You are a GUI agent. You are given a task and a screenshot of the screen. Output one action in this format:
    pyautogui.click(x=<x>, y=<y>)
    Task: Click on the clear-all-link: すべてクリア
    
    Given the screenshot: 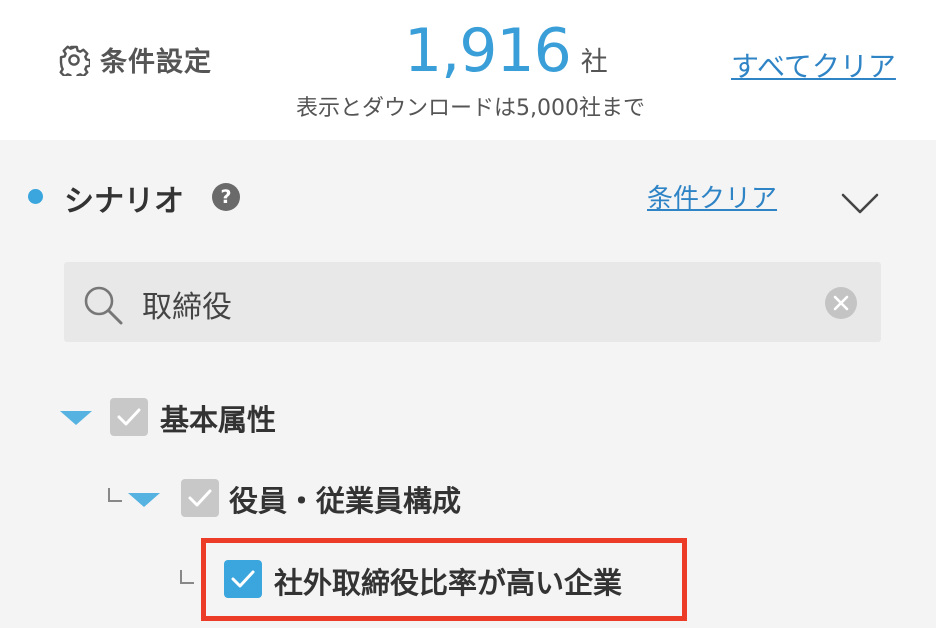 What is the action you would take?
    pyautogui.click(x=813, y=65)
    